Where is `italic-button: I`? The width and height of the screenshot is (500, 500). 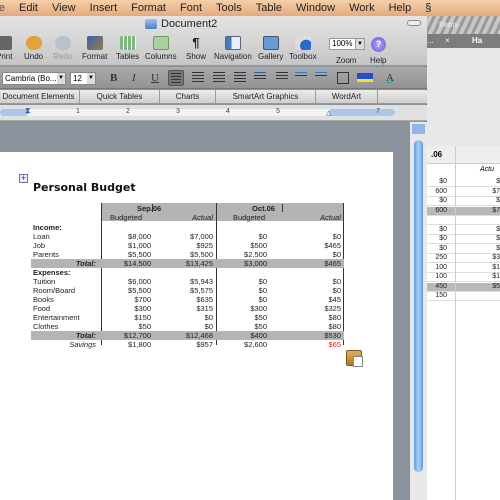 italic-button: I is located at coordinates (134, 78).